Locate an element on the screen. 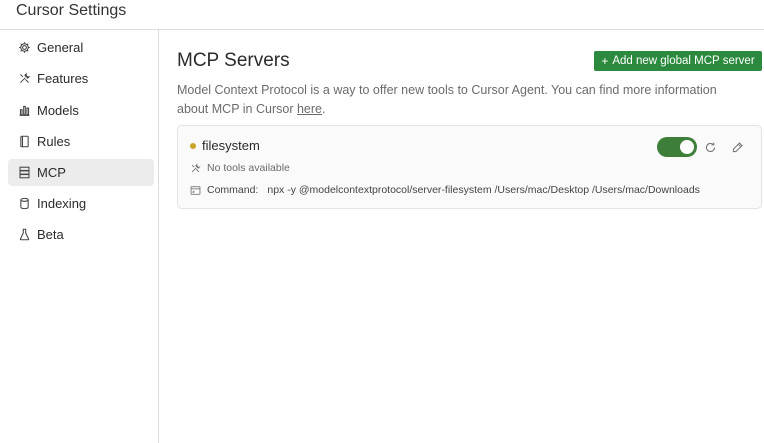  plus-icon: + is located at coordinates (605, 61).